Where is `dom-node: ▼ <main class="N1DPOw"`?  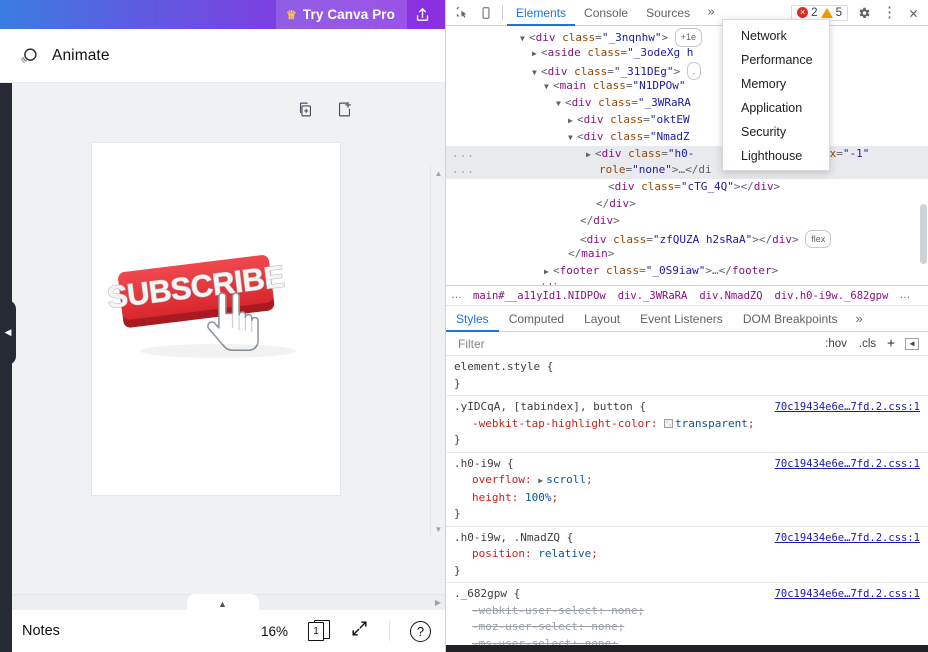 dom-node: ▼ <main class="N1DPOw" is located at coordinates (687, 86).